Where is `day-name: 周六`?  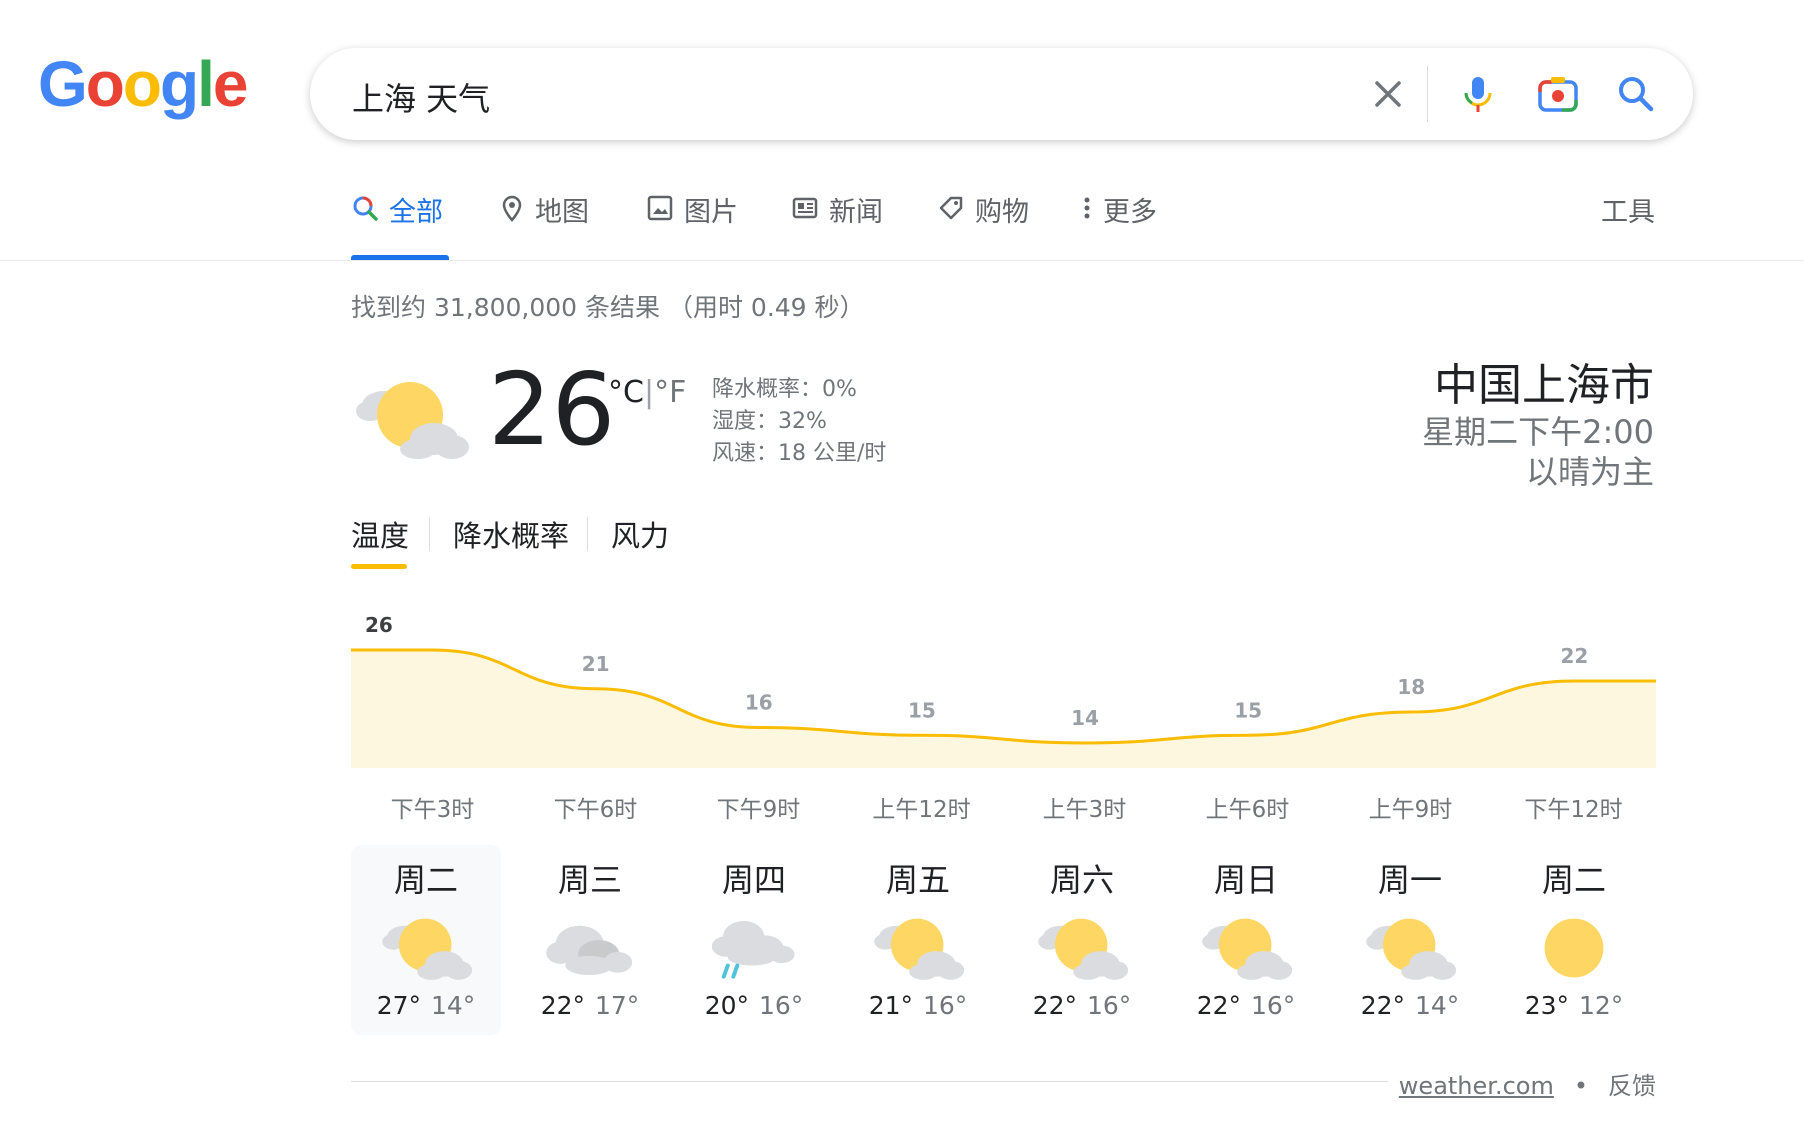
day-name: 周六 is located at coordinates (1081, 880).